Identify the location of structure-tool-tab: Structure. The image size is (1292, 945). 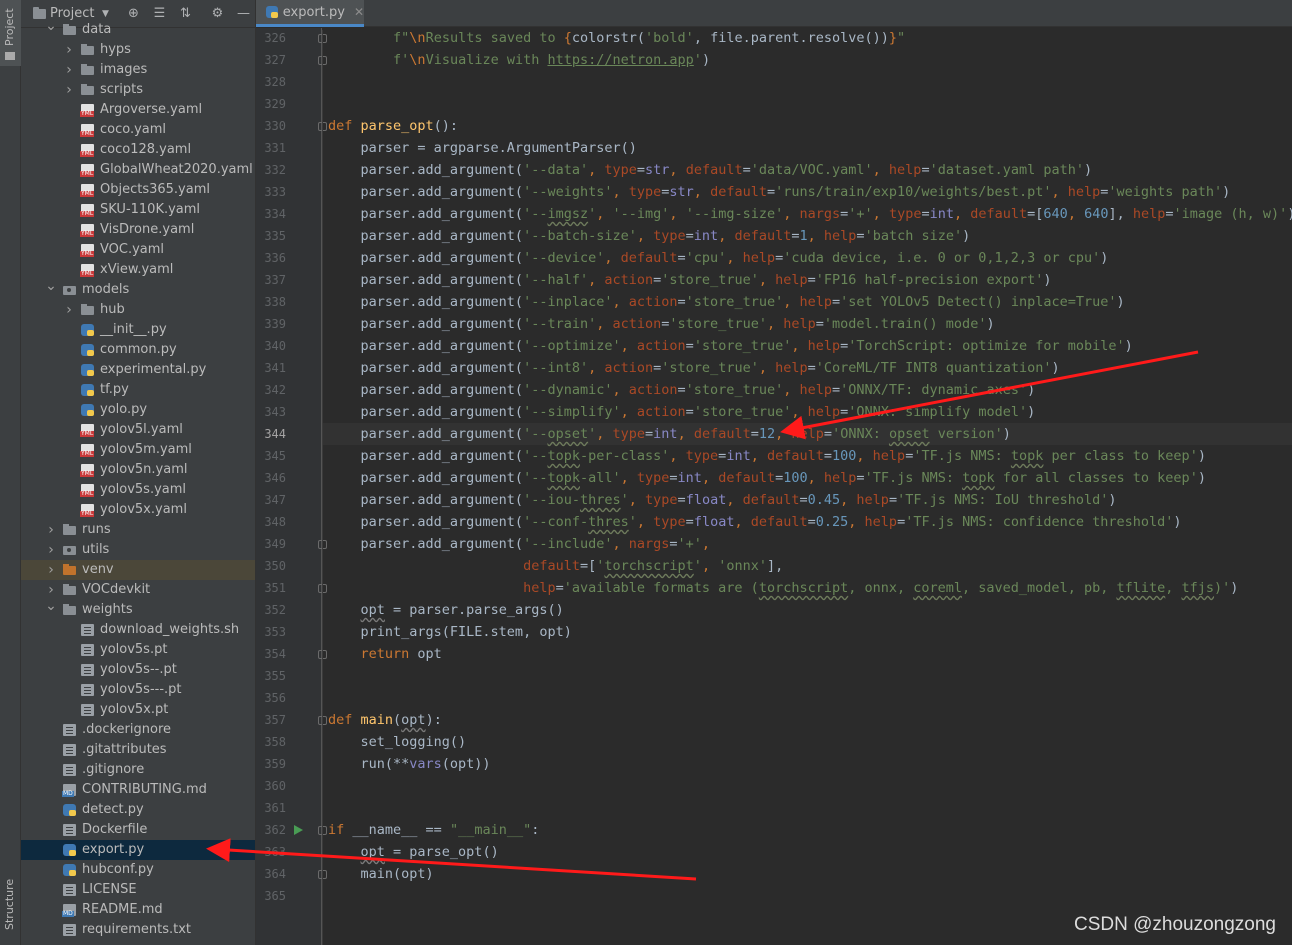
(10, 907).